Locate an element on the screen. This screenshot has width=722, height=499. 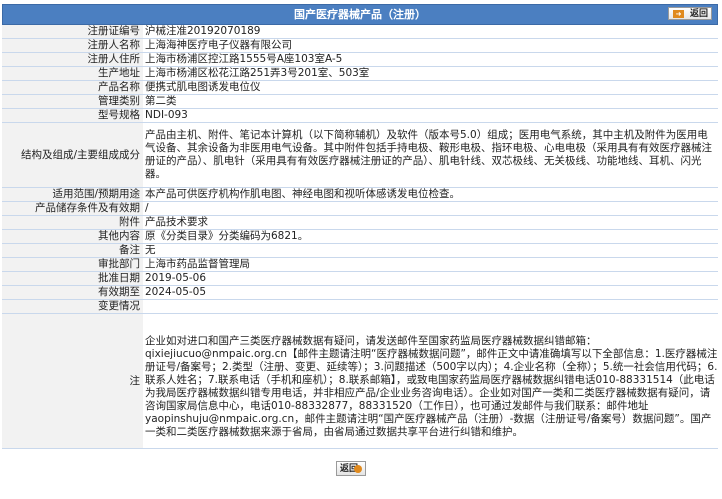
table-row: 有效期至 2024-05-05 is located at coordinates (360, 292).